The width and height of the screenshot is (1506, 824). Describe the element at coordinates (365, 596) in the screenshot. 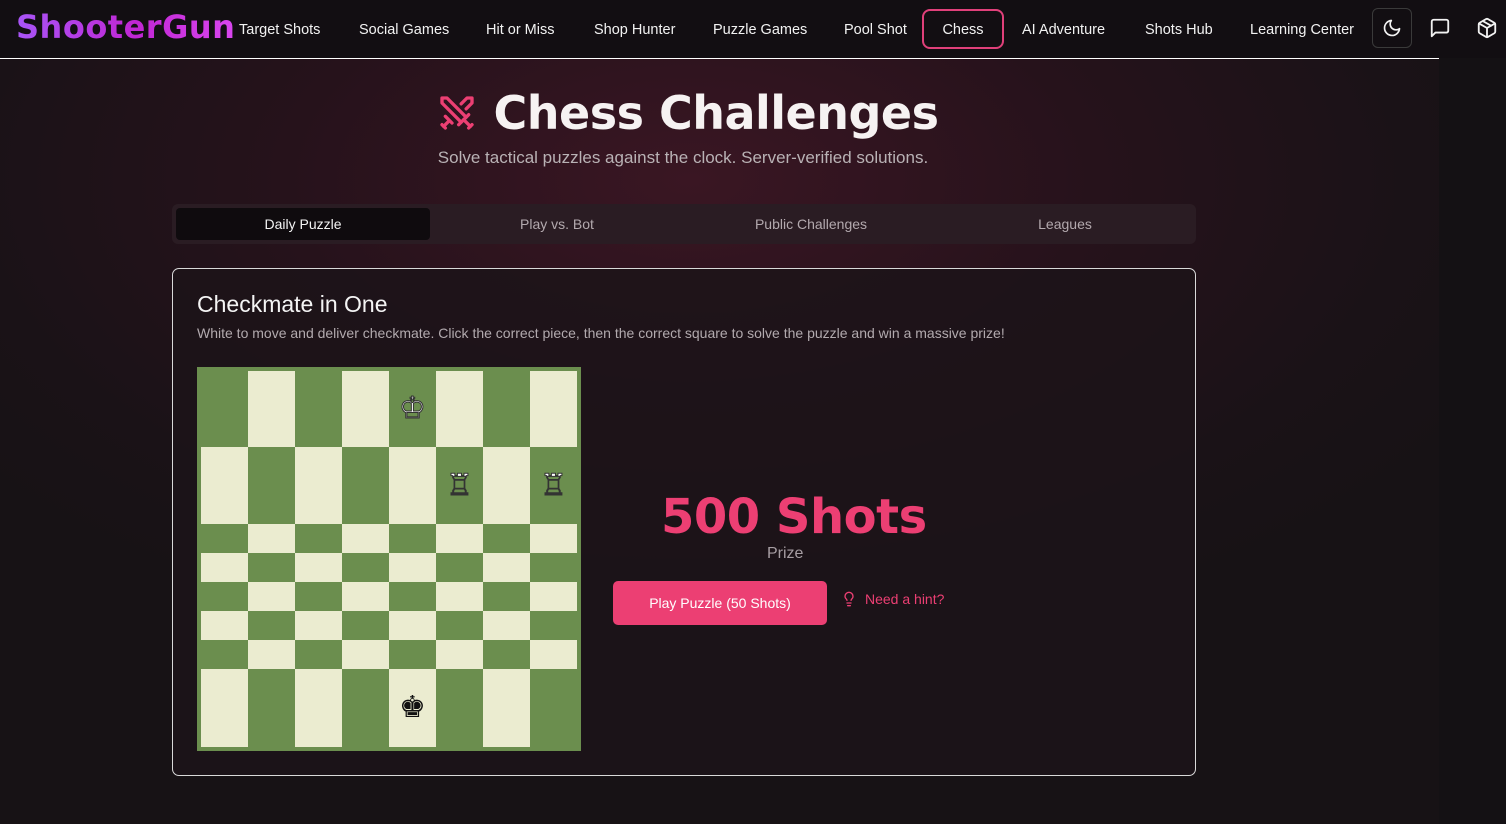

I see `square-d4` at that location.